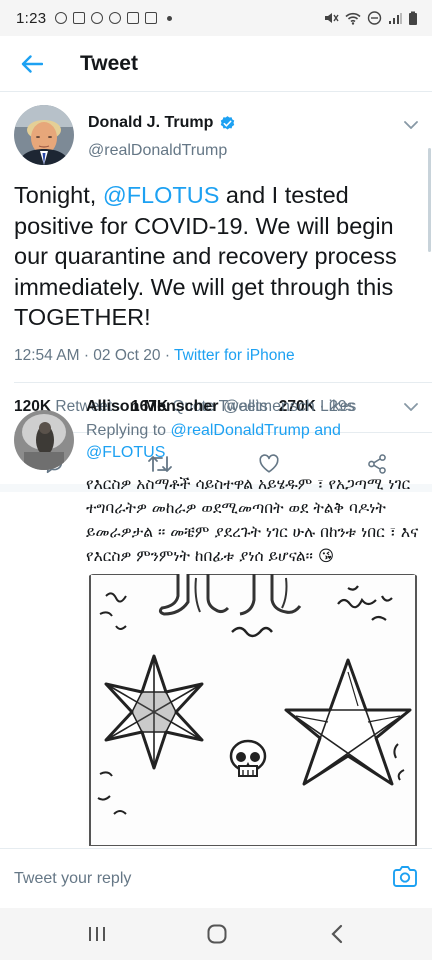 This screenshot has height=960, width=432. I want to click on author-name: Donald J. Trump, so click(162, 123).